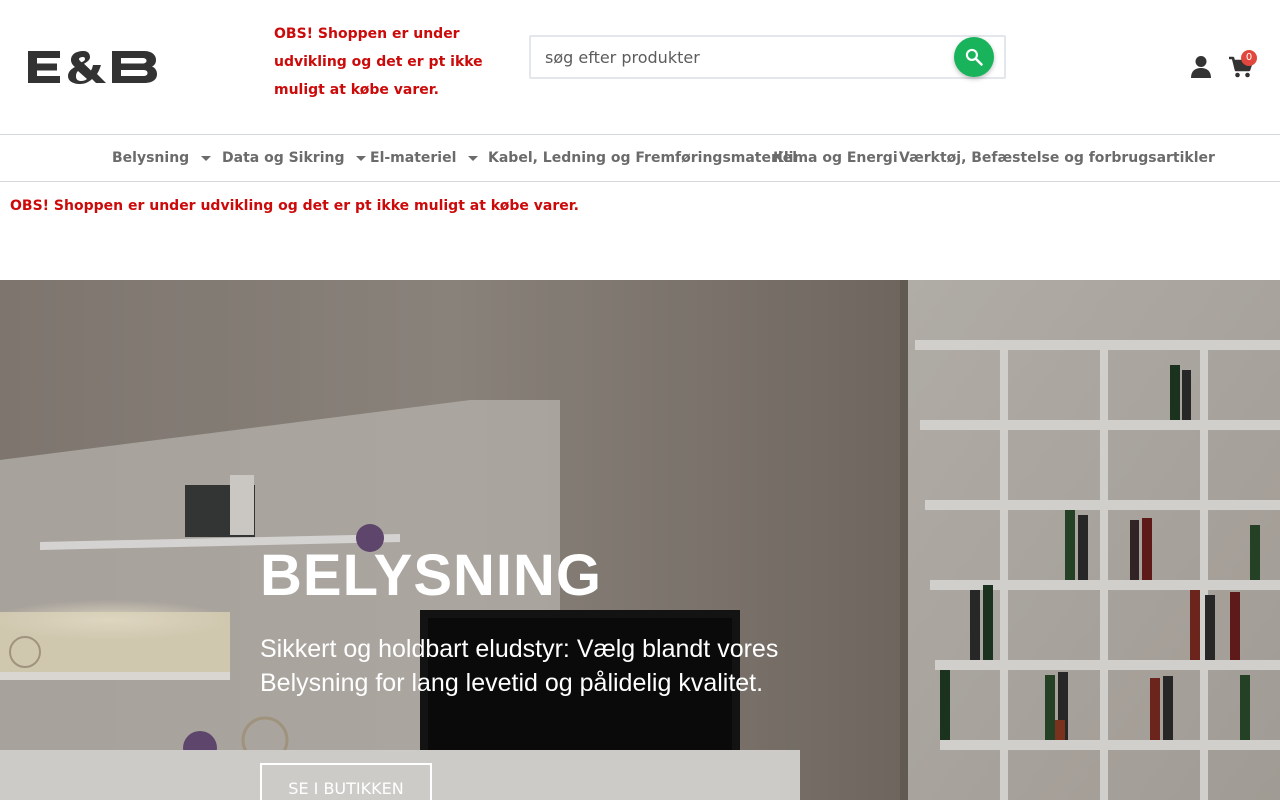 The image size is (1280, 800). I want to click on nav-item-label: Kabel, Ledning og Fremføringsmateriel, so click(642, 158).